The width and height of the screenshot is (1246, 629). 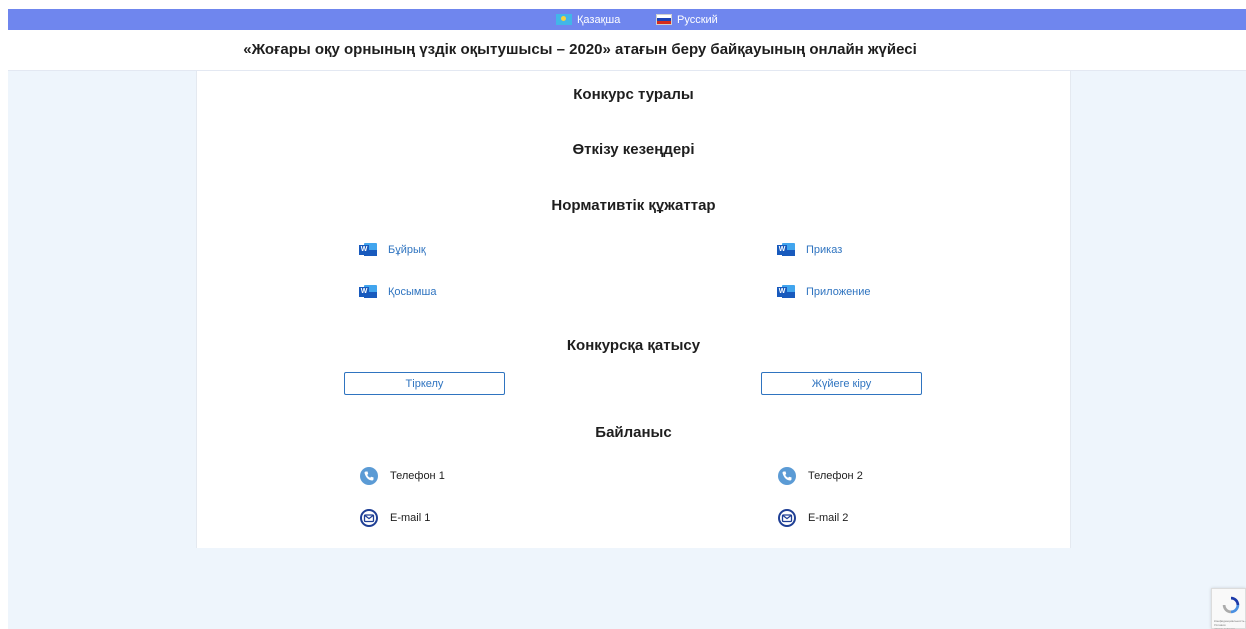 What do you see at coordinates (627, 19) in the screenshot?
I see `language-bar: Қазақша Русский` at bounding box center [627, 19].